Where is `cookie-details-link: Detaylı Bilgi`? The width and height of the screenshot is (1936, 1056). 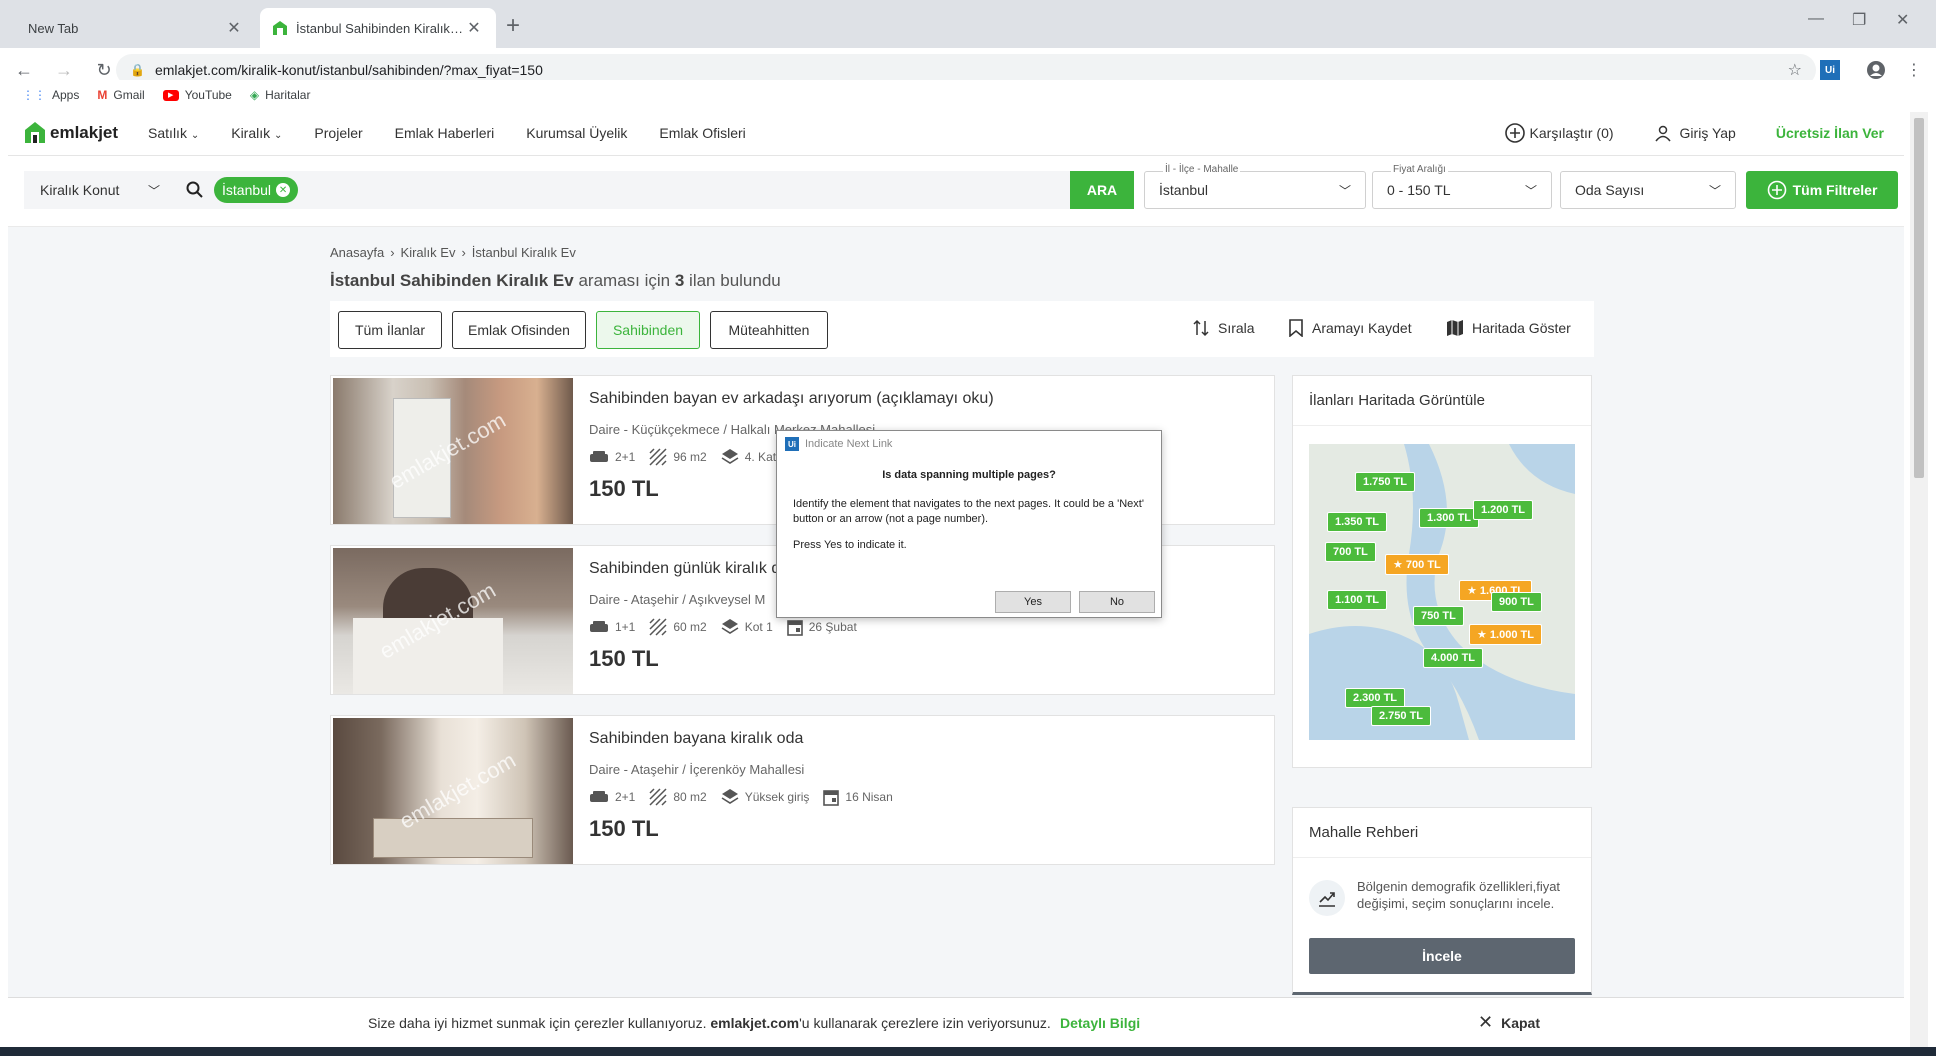
cookie-details-link: Detaylı Bilgi is located at coordinates (1100, 1023).